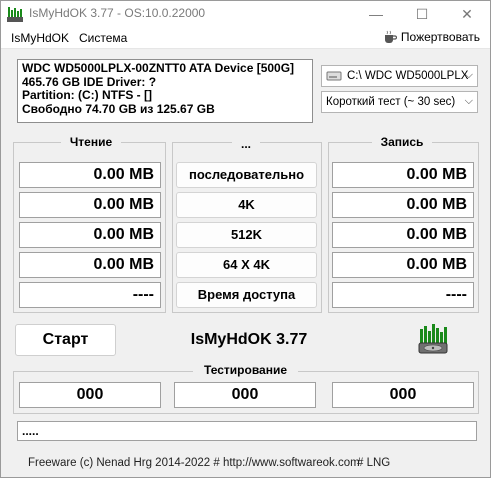  I want to click on app-icon, so click(15, 14).